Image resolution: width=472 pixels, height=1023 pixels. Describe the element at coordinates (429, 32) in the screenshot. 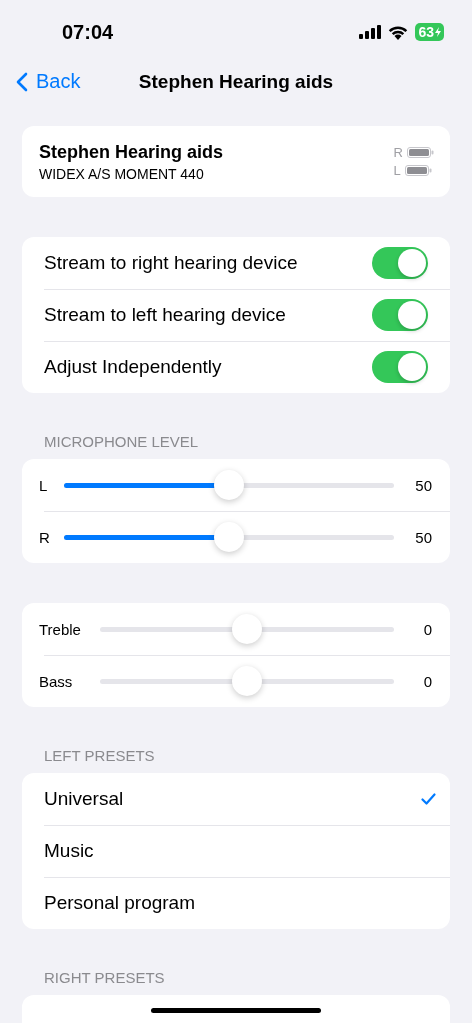

I see `battery-indicator: 63` at that location.